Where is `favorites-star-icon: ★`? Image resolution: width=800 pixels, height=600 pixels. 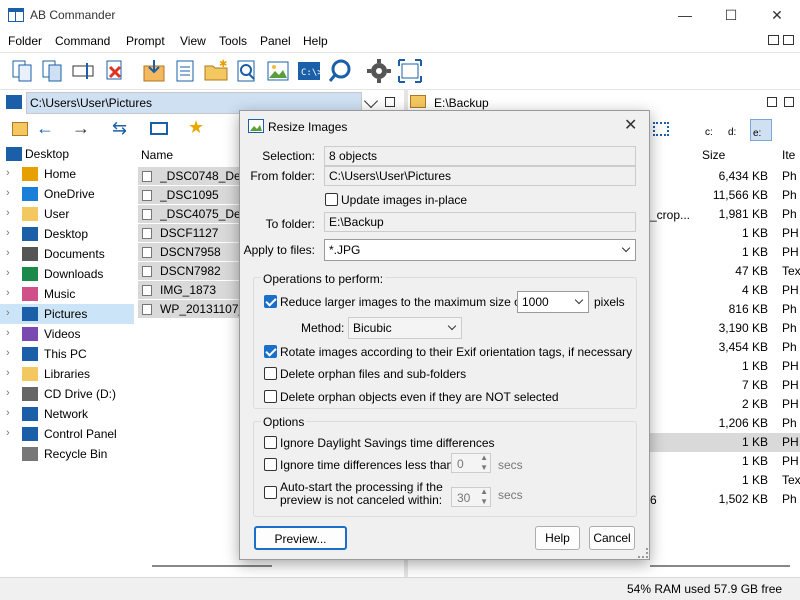
favorites-star-icon: ★ is located at coordinates (196, 127).